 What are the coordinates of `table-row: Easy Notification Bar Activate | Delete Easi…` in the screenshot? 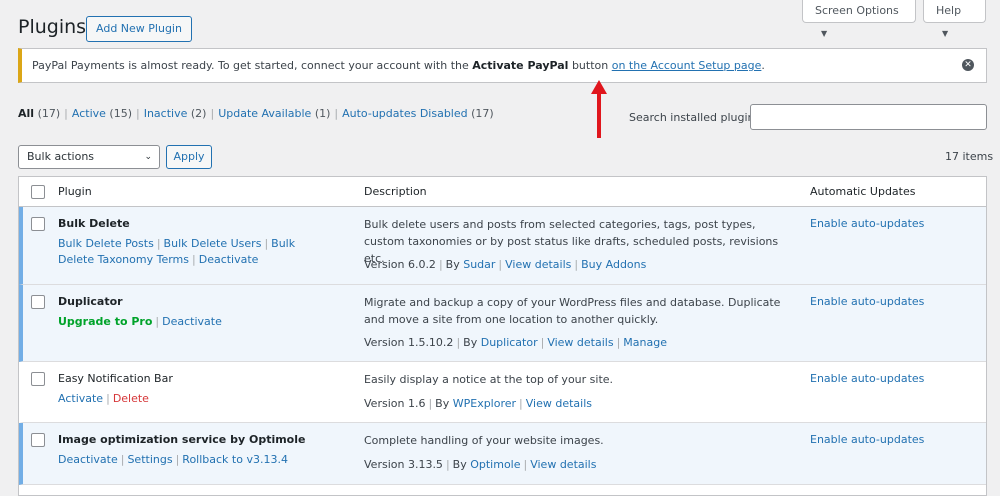 It's located at (502, 392).